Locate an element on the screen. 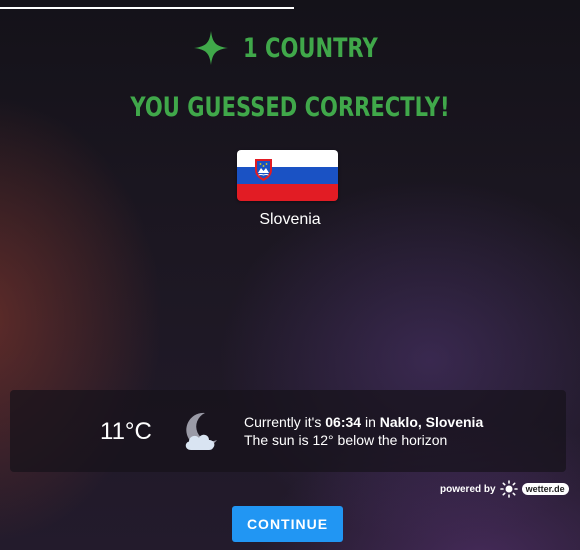 The width and height of the screenshot is (580, 550). progress-bar is located at coordinates (147, 8).